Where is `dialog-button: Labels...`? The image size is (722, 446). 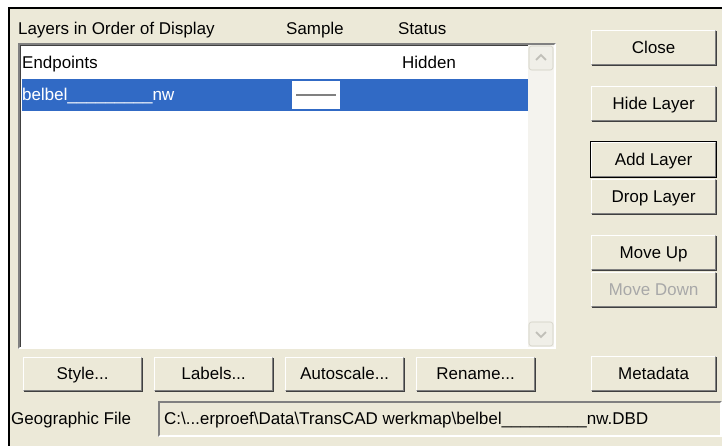 dialog-button: Labels... is located at coordinates (213, 374).